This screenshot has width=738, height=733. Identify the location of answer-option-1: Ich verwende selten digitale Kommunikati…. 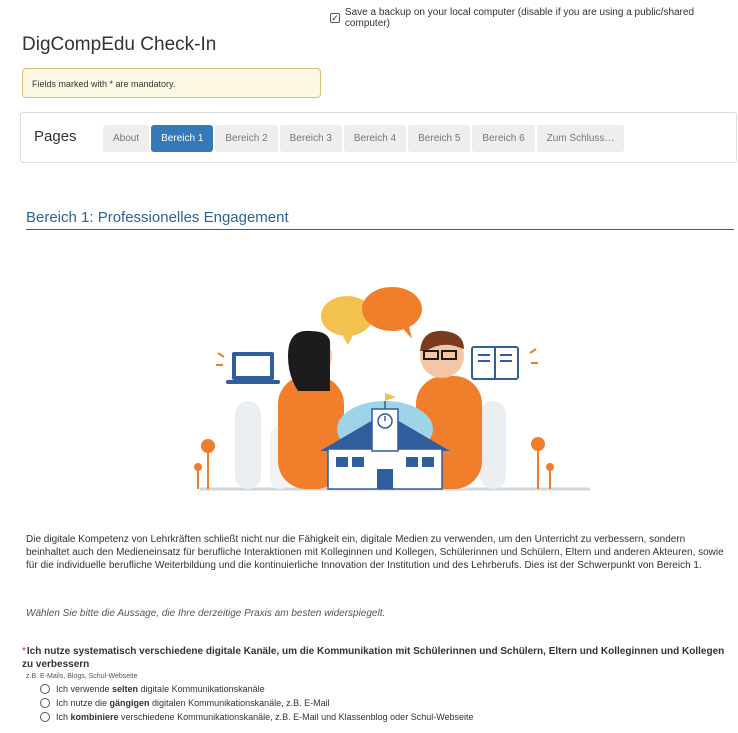
(257, 689).